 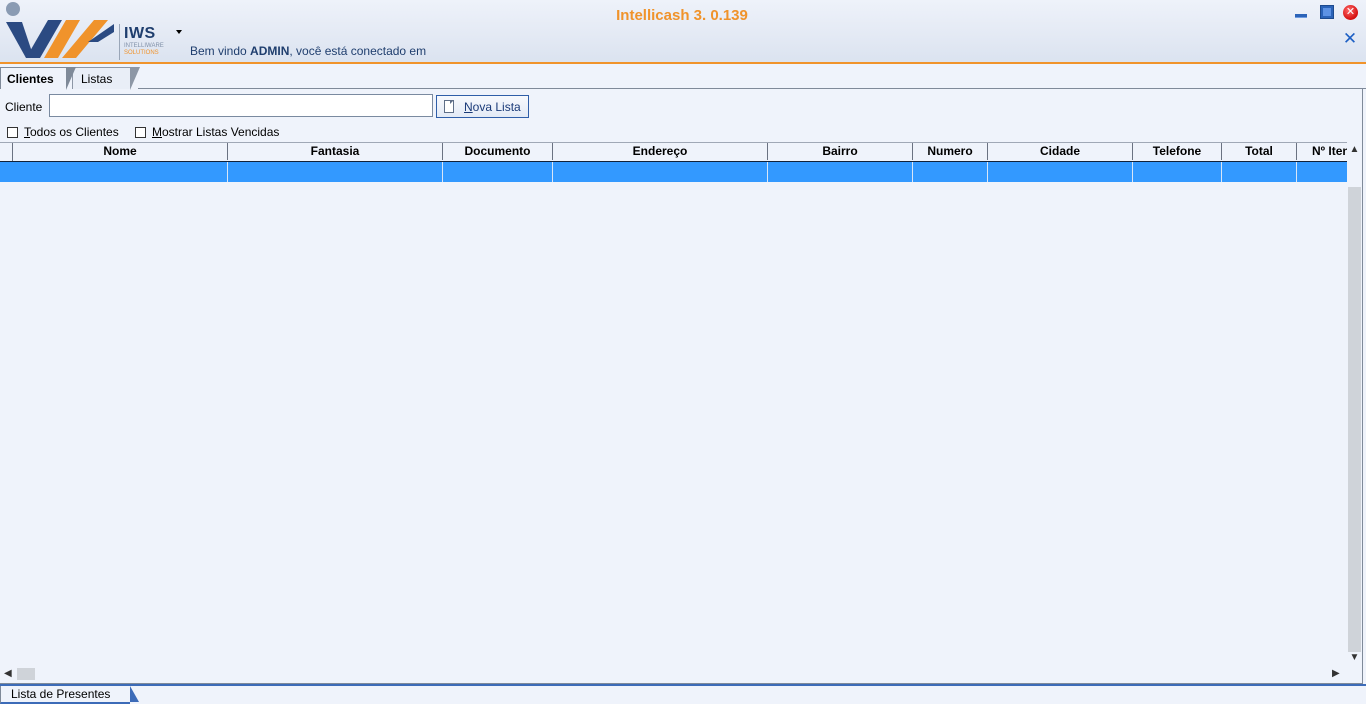 What do you see at coordinates (140, 132) in the screenshot?
I see `mostrar-vencidas-box` at bounding box center [140, 132].